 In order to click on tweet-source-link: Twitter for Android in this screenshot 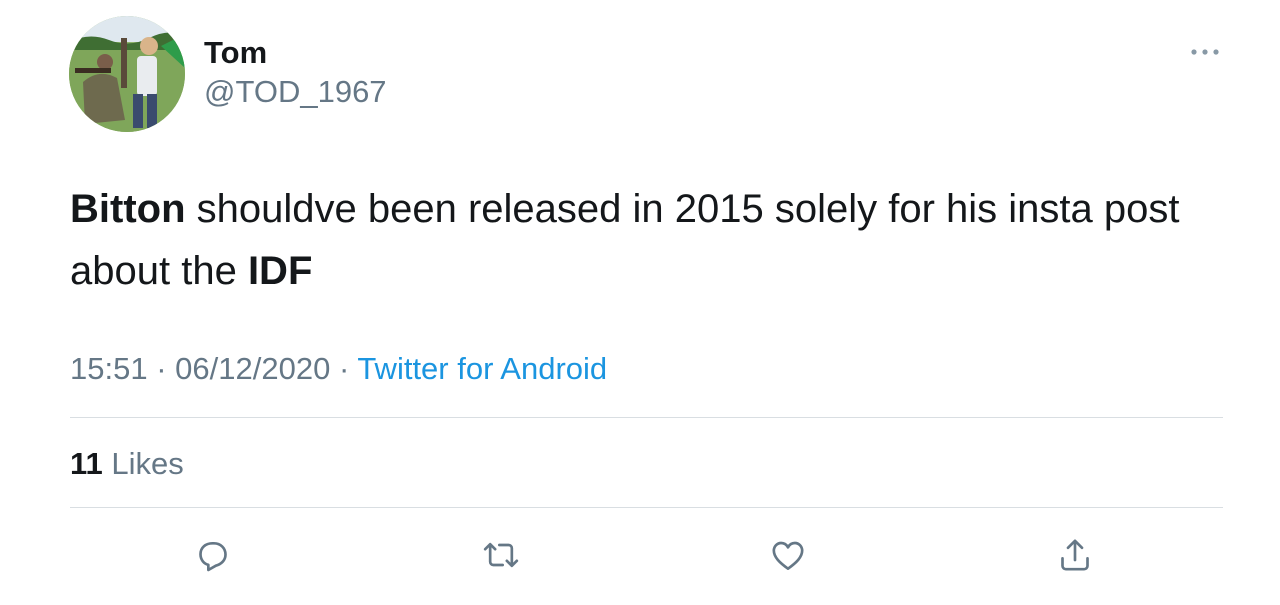, I will do `click(482, 368)`.